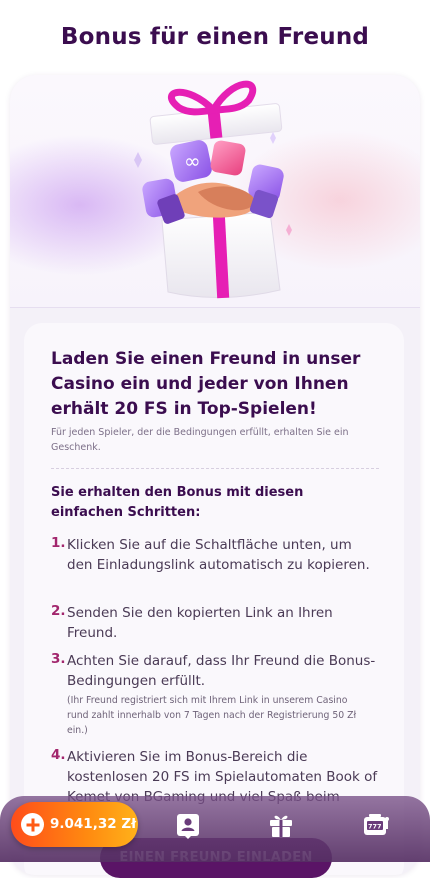 This screenshot has height=878, width=430. I want to click on slot-machine-icon: 777, so click(376, 825).